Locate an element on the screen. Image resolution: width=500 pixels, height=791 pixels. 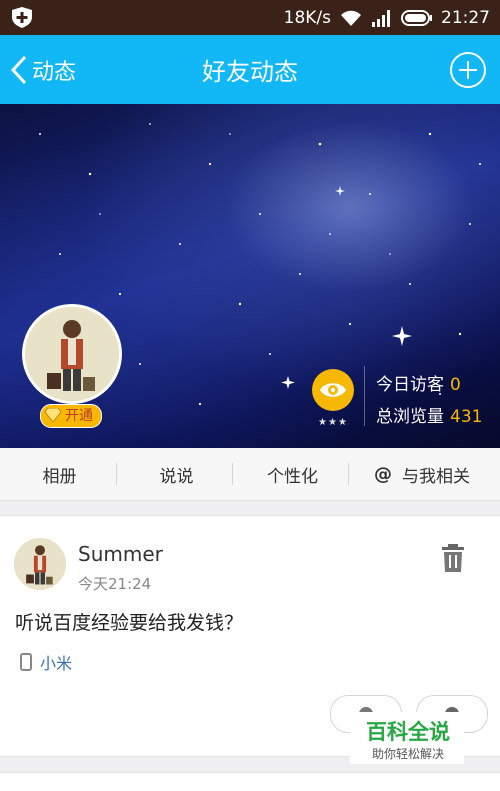
next-feed-card is located at coordinates (250, 781).